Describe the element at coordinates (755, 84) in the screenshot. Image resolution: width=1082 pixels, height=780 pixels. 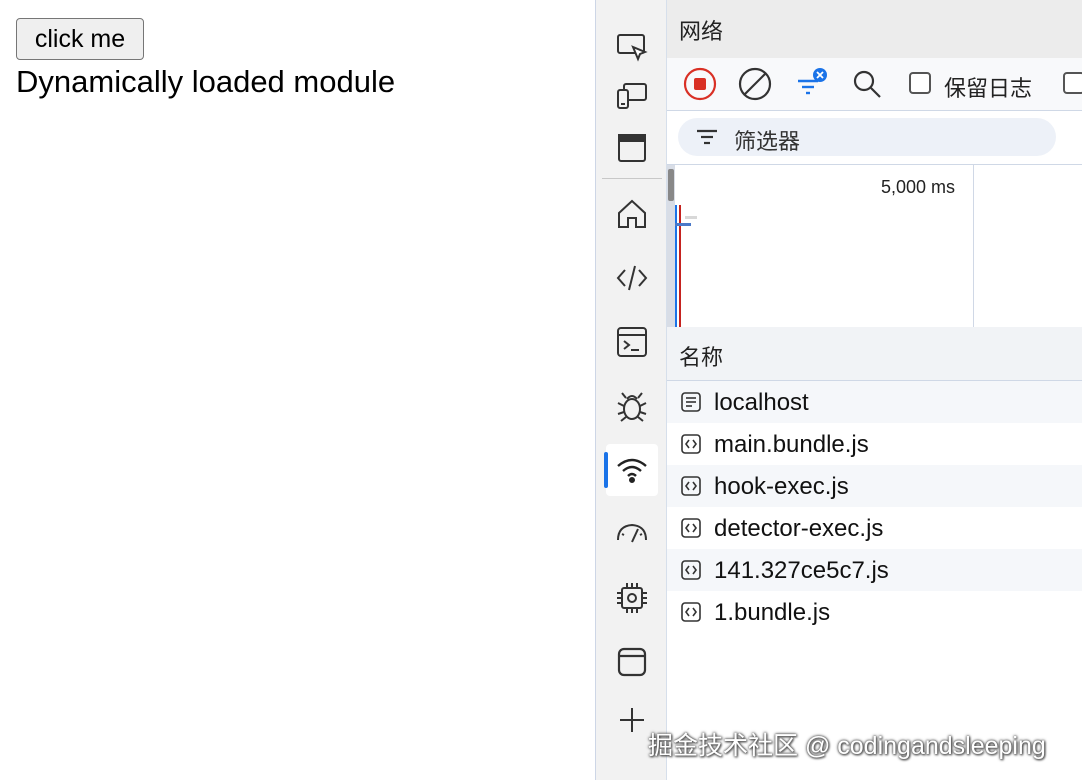
I see `clear-icon` at that location.